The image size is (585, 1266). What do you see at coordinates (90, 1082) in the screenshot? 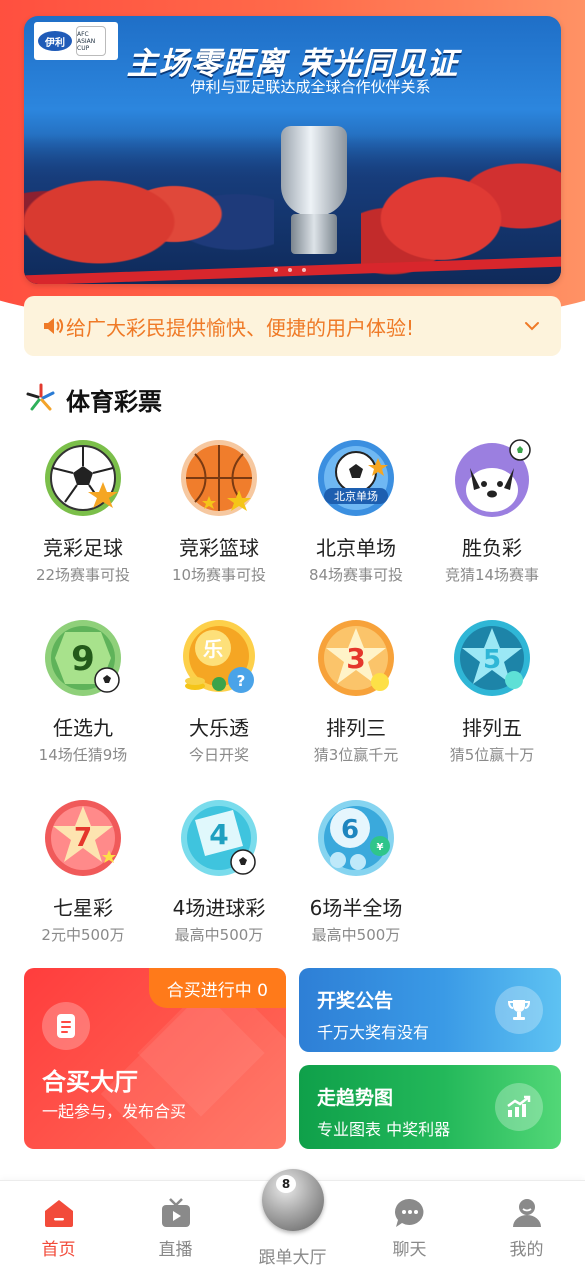
I see `group-buy-title: 合买大厅` at bounding box center [90, 1082].